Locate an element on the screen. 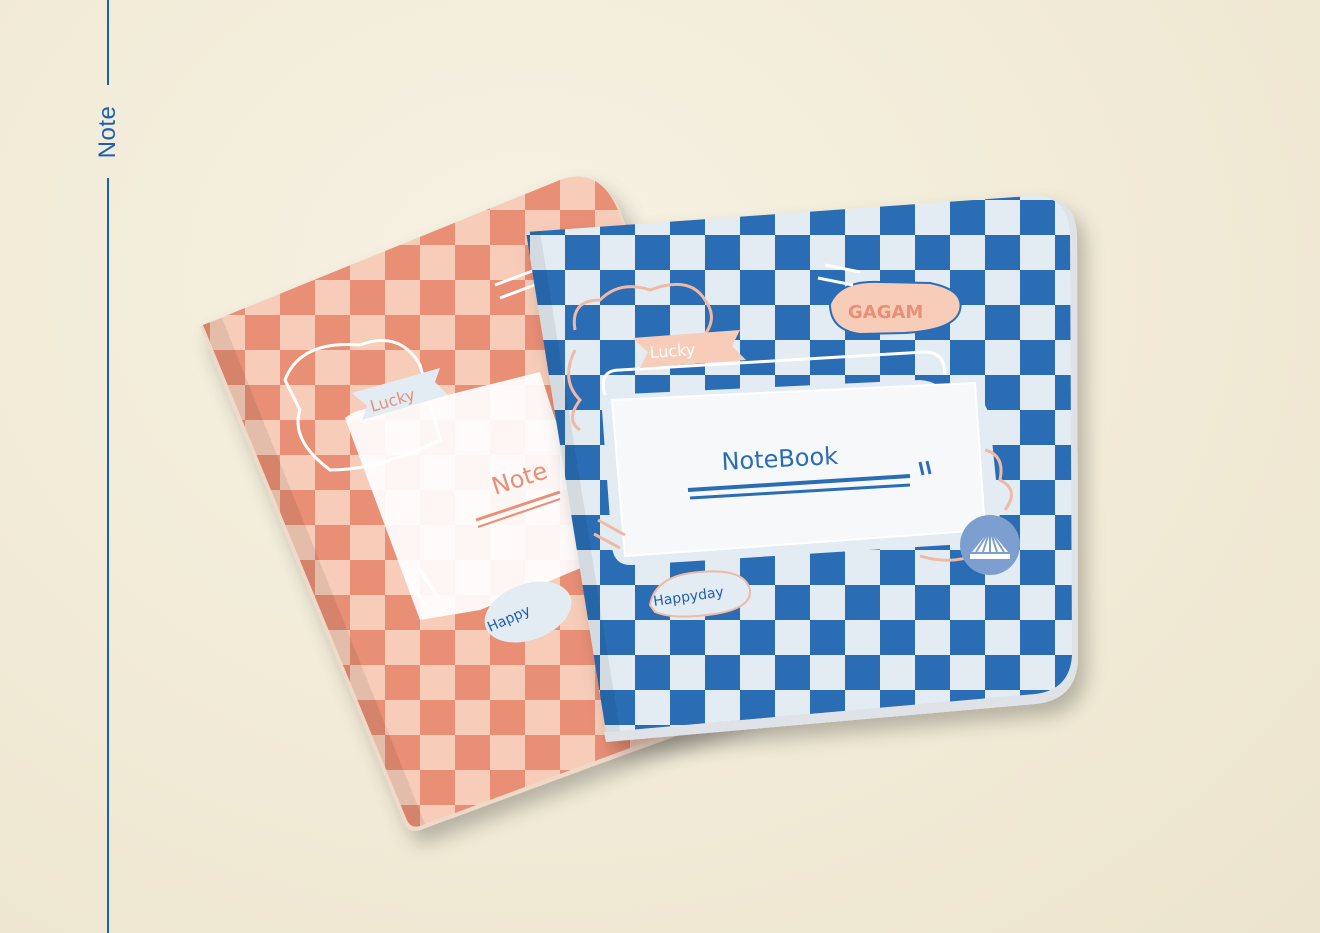  front-brand-sticker: GAGAM is located at coordinates (895, 308).